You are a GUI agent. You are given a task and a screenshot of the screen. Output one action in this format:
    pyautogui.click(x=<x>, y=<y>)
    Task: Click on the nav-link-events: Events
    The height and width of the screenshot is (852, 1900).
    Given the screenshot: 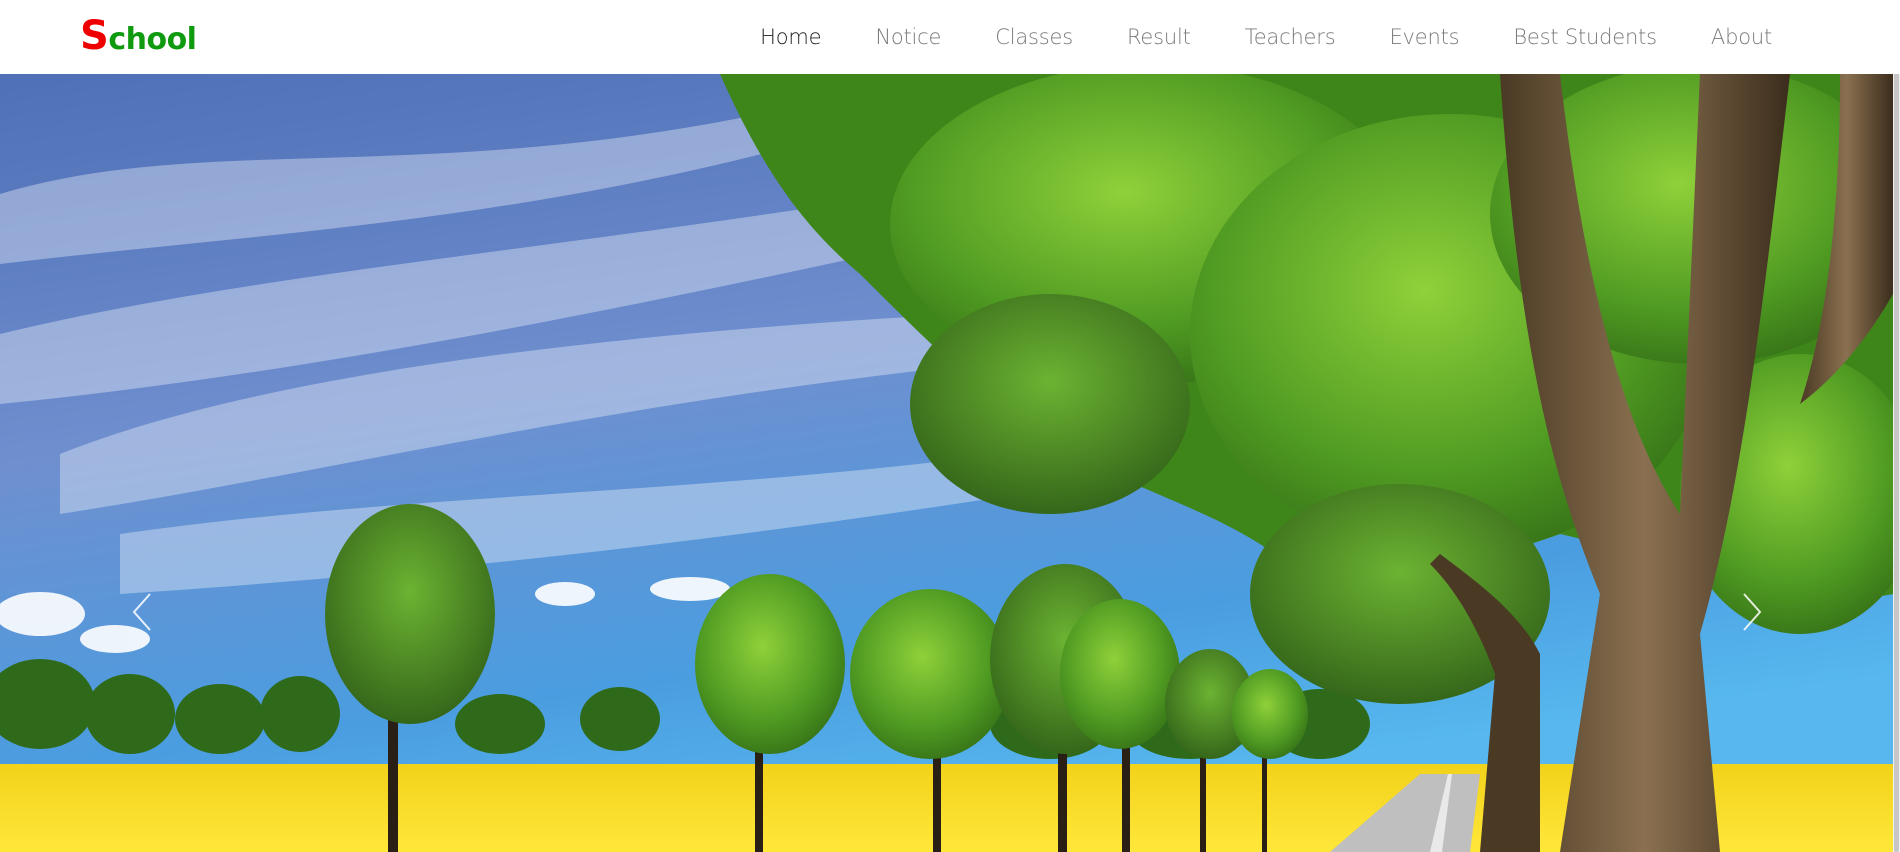 What is the action you would take?
    pyautogui.click(x=1424, y=37)
    